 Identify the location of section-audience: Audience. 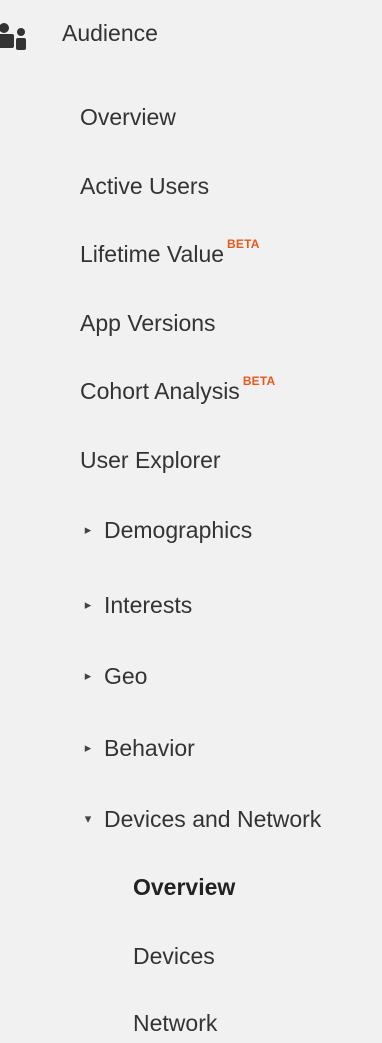
(191, 34).